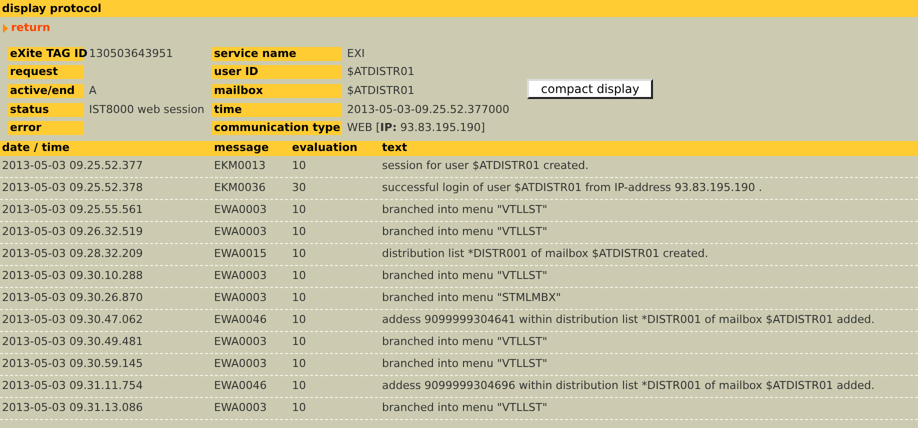  What do you see at coordinates (147, 109) in the screenshot?
I see `field-value: IST8000 web session` at bounding box center [147, 109].